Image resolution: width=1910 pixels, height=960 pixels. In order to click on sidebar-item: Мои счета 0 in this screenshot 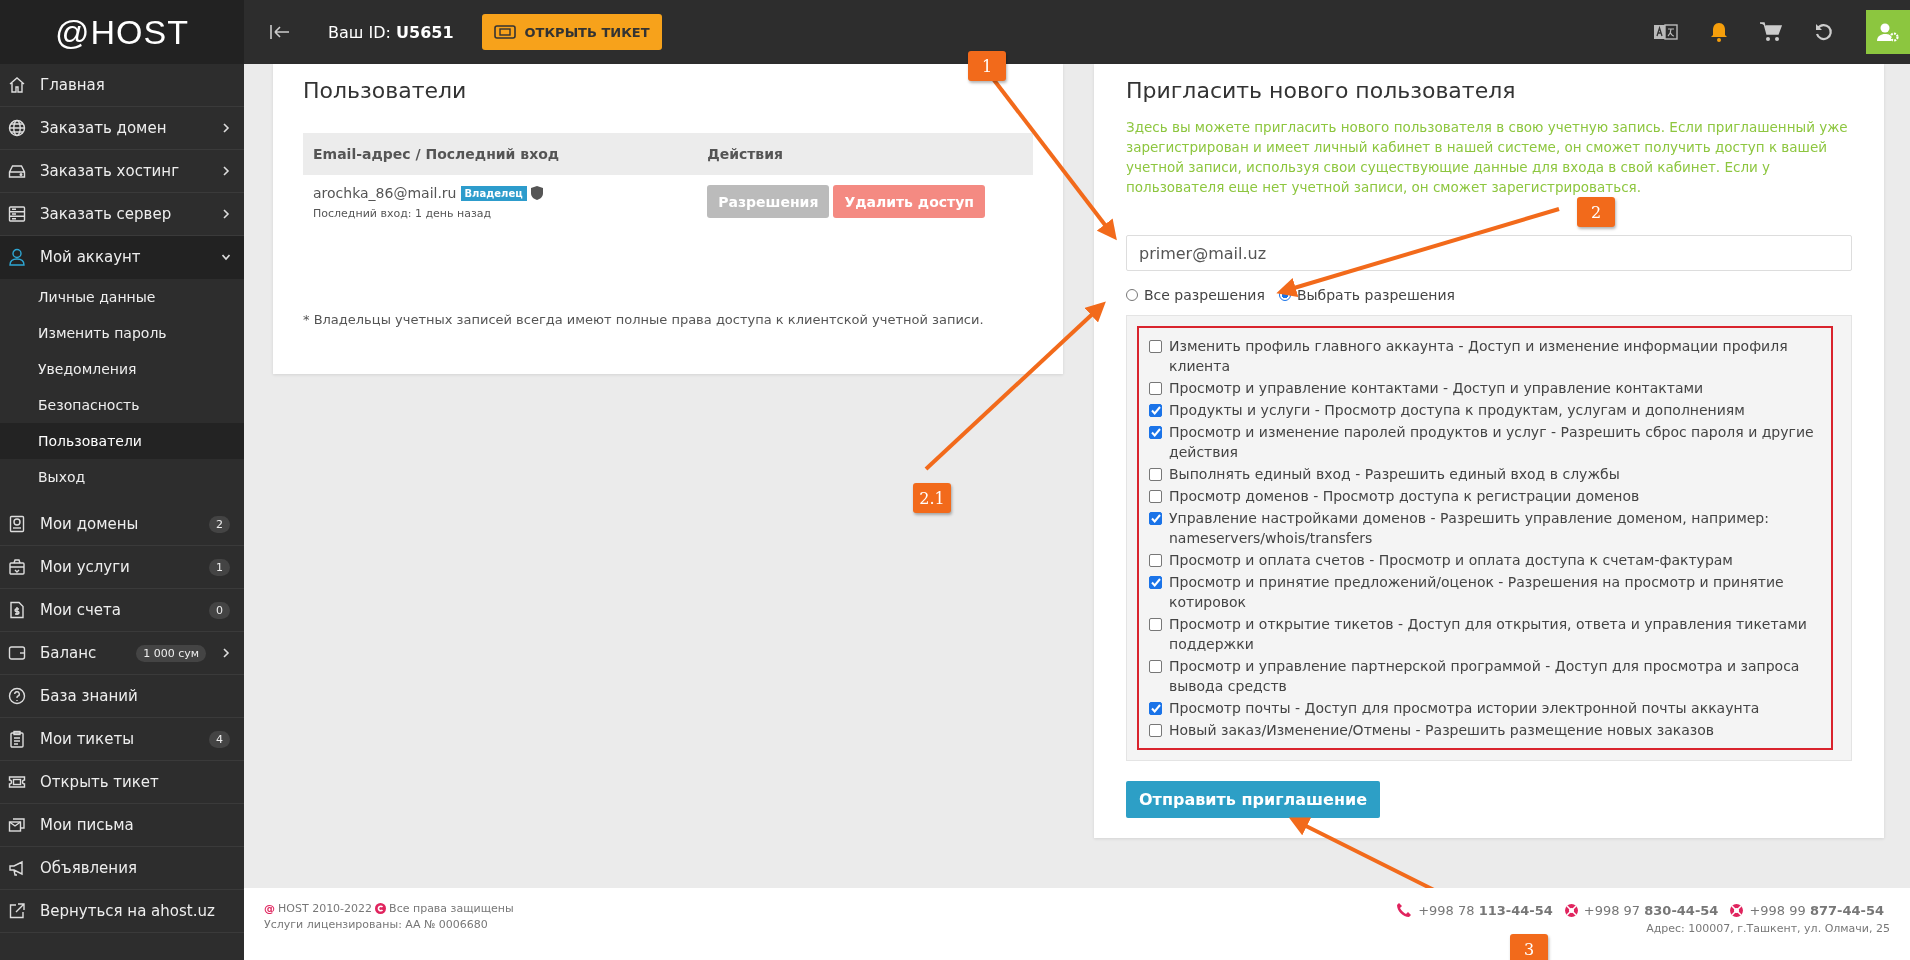, I will do `click(122, 610)`.